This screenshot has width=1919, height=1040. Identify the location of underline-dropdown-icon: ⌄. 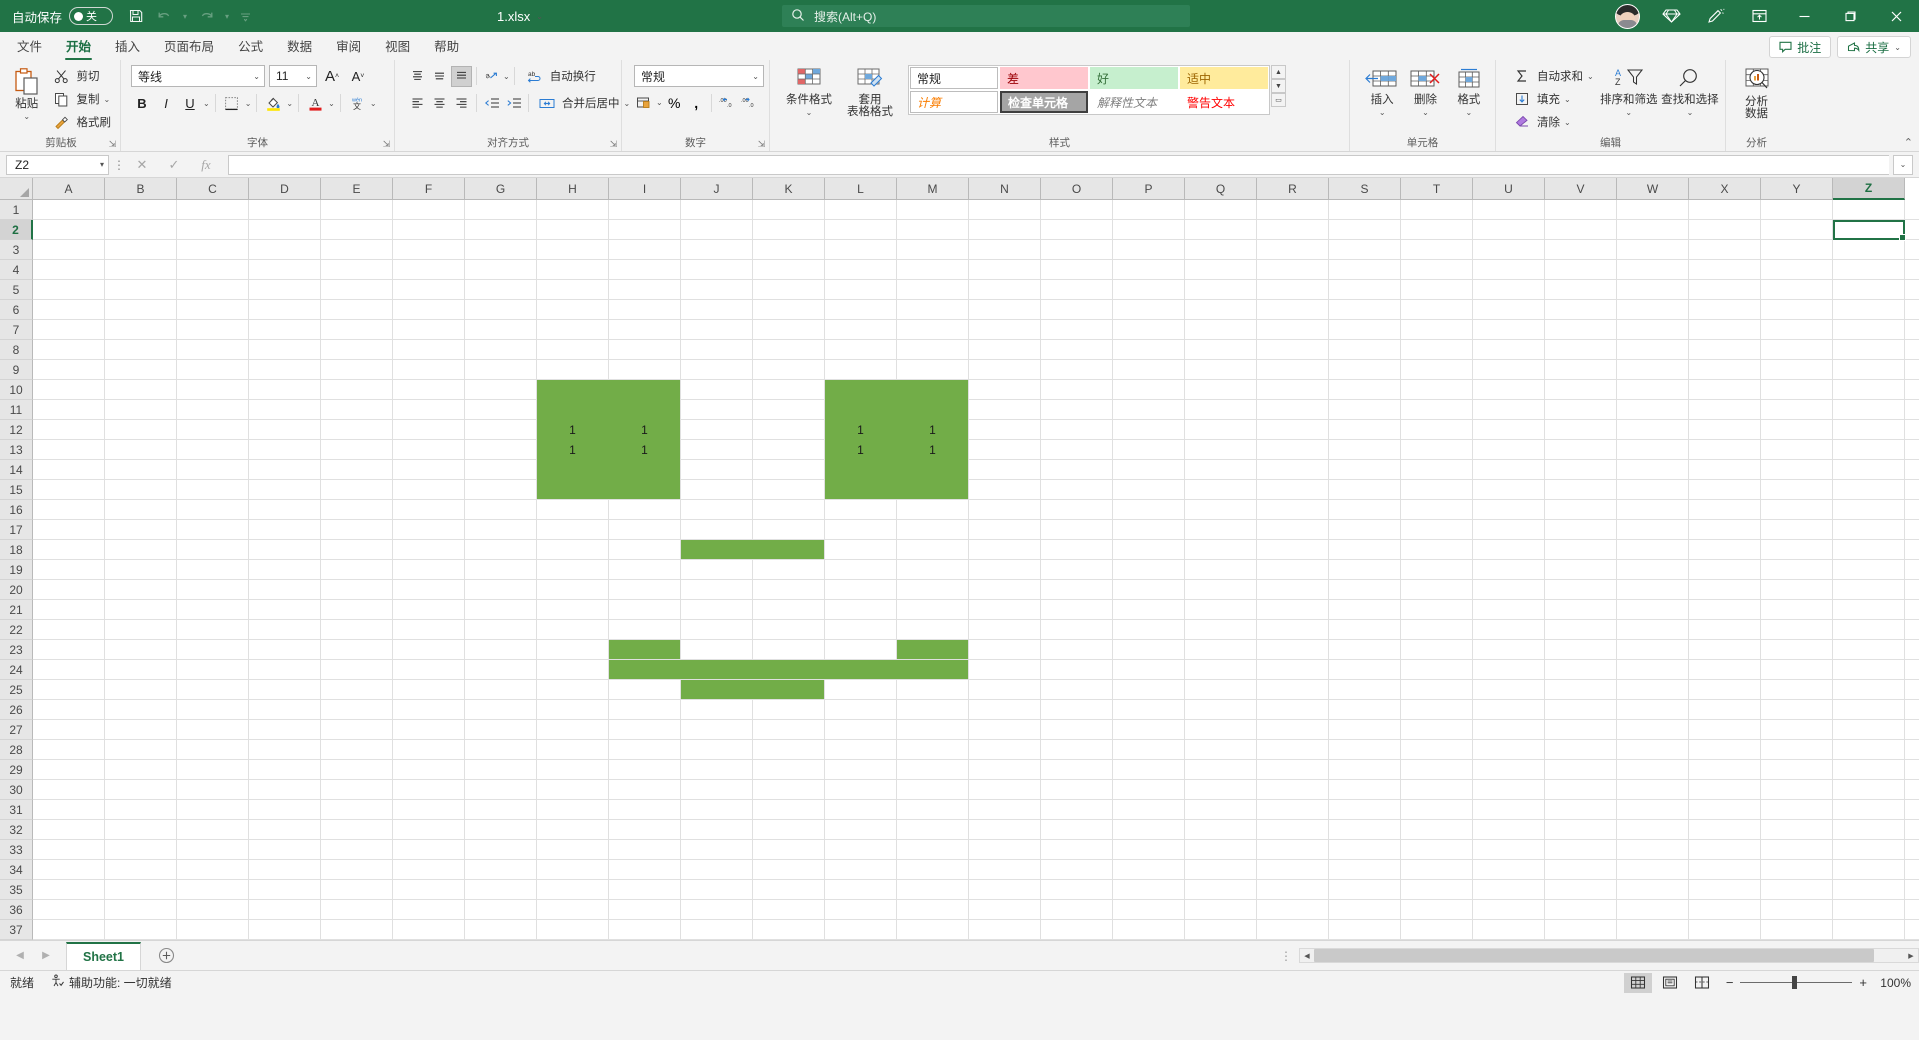
(206, 103).